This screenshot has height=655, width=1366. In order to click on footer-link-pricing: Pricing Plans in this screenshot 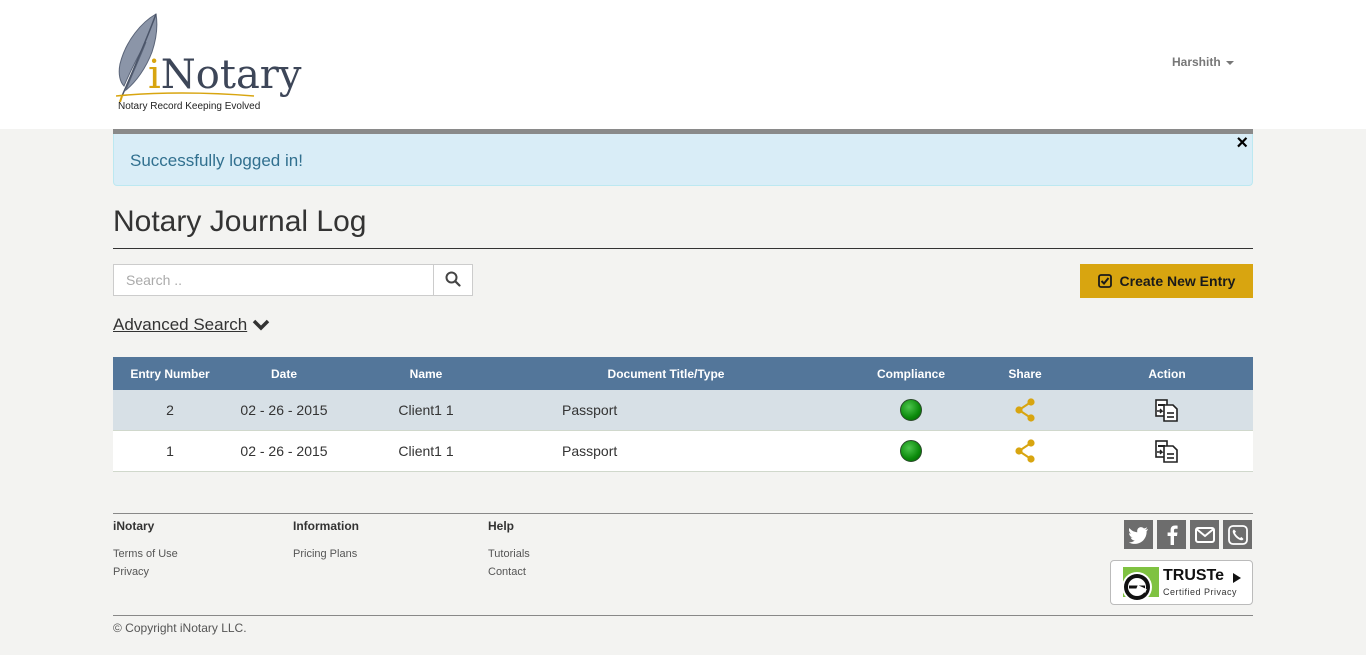, I will do `click(325, 554)`.